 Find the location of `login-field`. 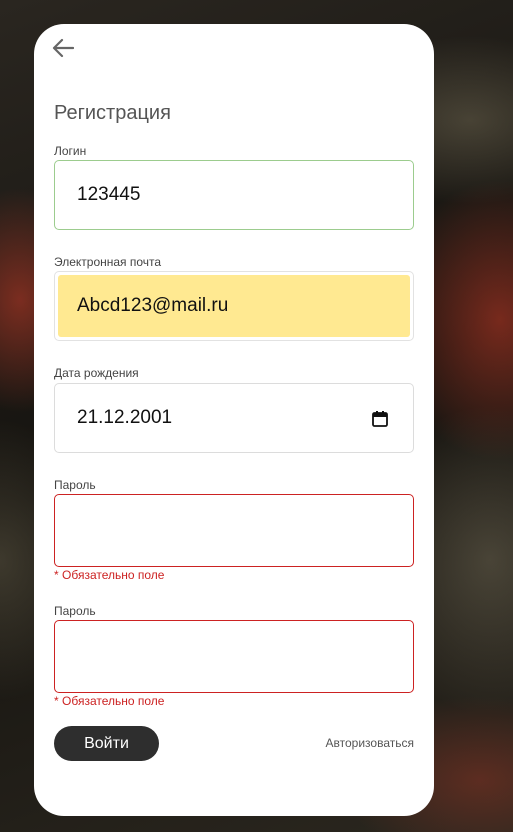

login-field is located at coordinates (234, 195).